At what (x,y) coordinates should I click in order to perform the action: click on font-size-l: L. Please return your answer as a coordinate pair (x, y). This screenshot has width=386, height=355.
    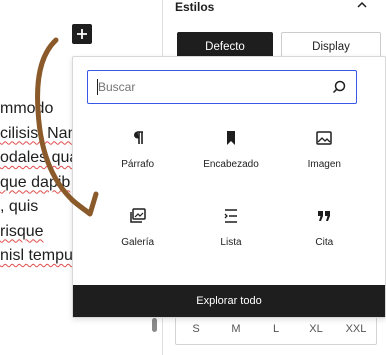
    Looking at the image, I should click on (276, 329).